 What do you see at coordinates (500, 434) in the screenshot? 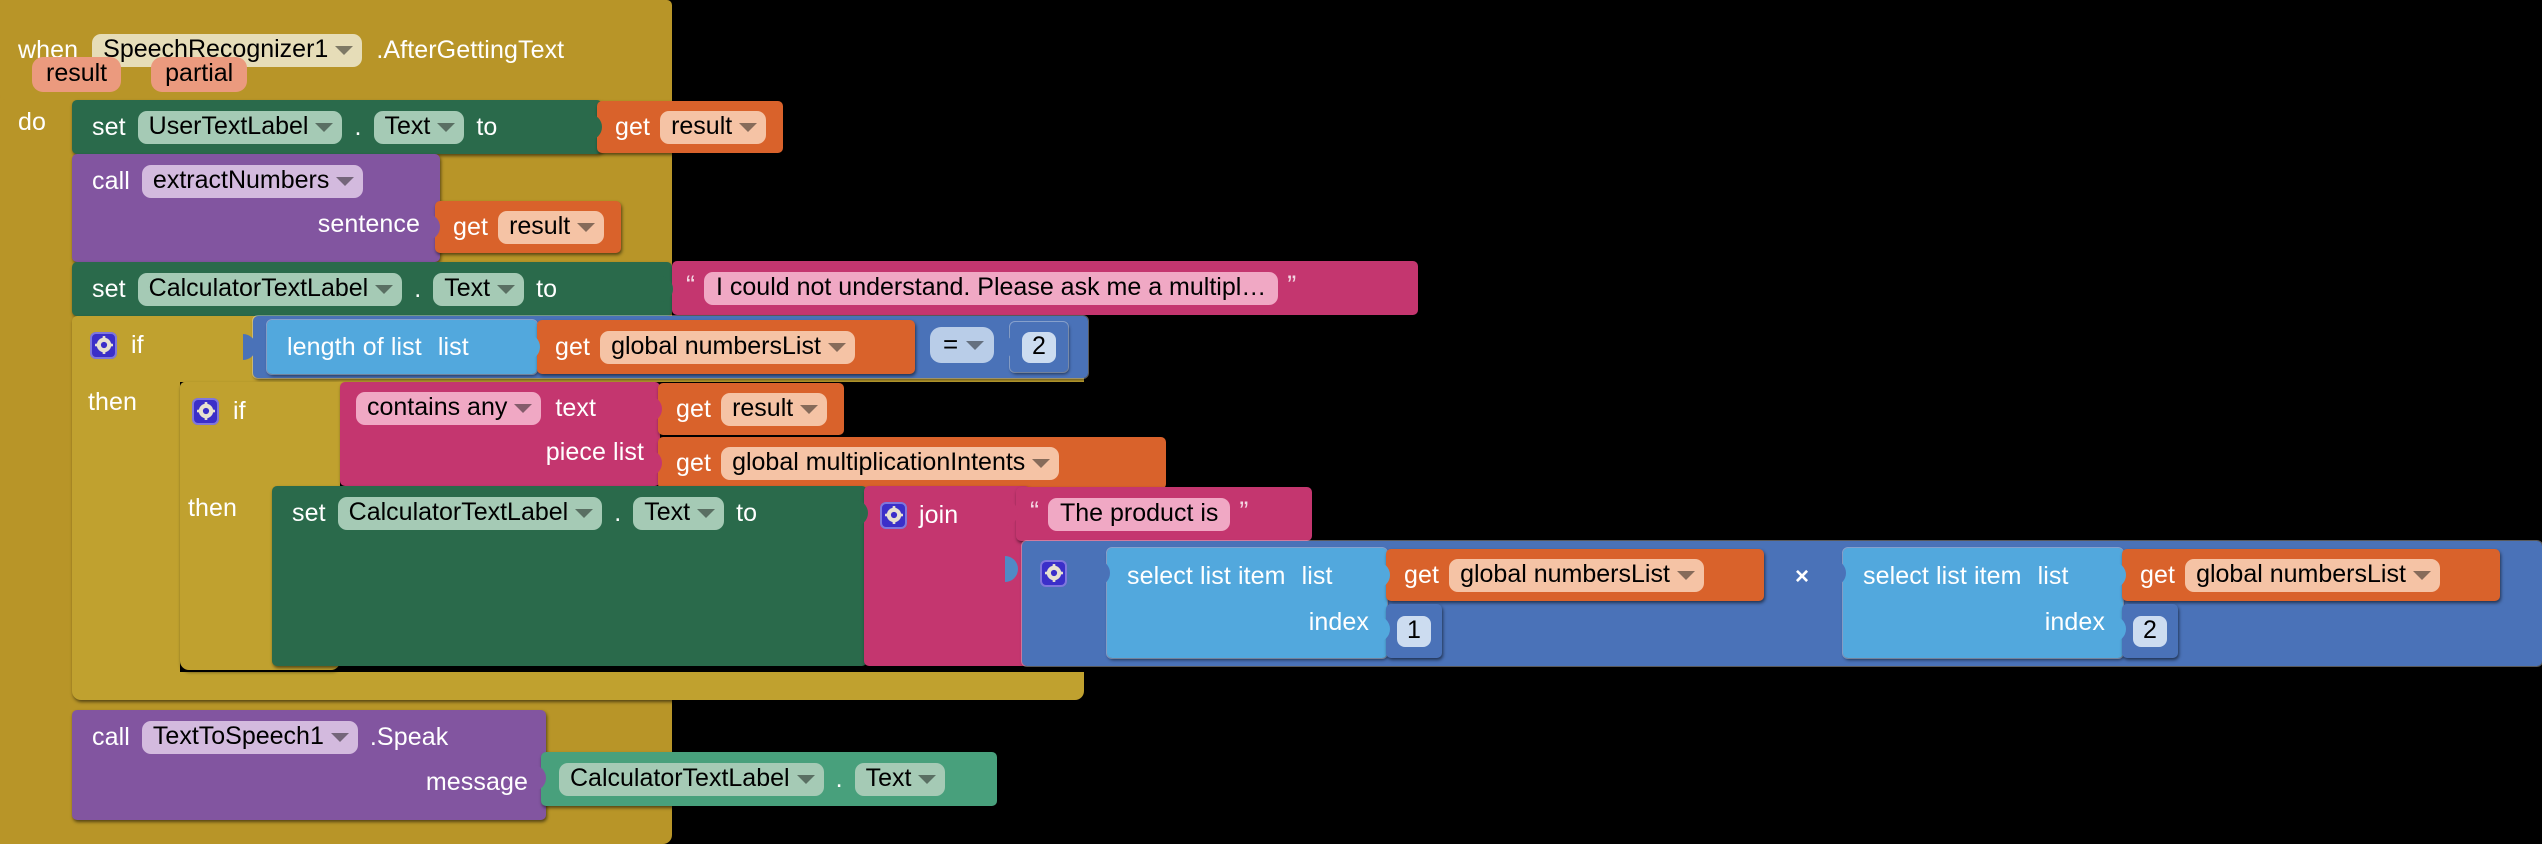
I see `contains-any-text-block: contains any text piece list` at bounding box center [500, 434].